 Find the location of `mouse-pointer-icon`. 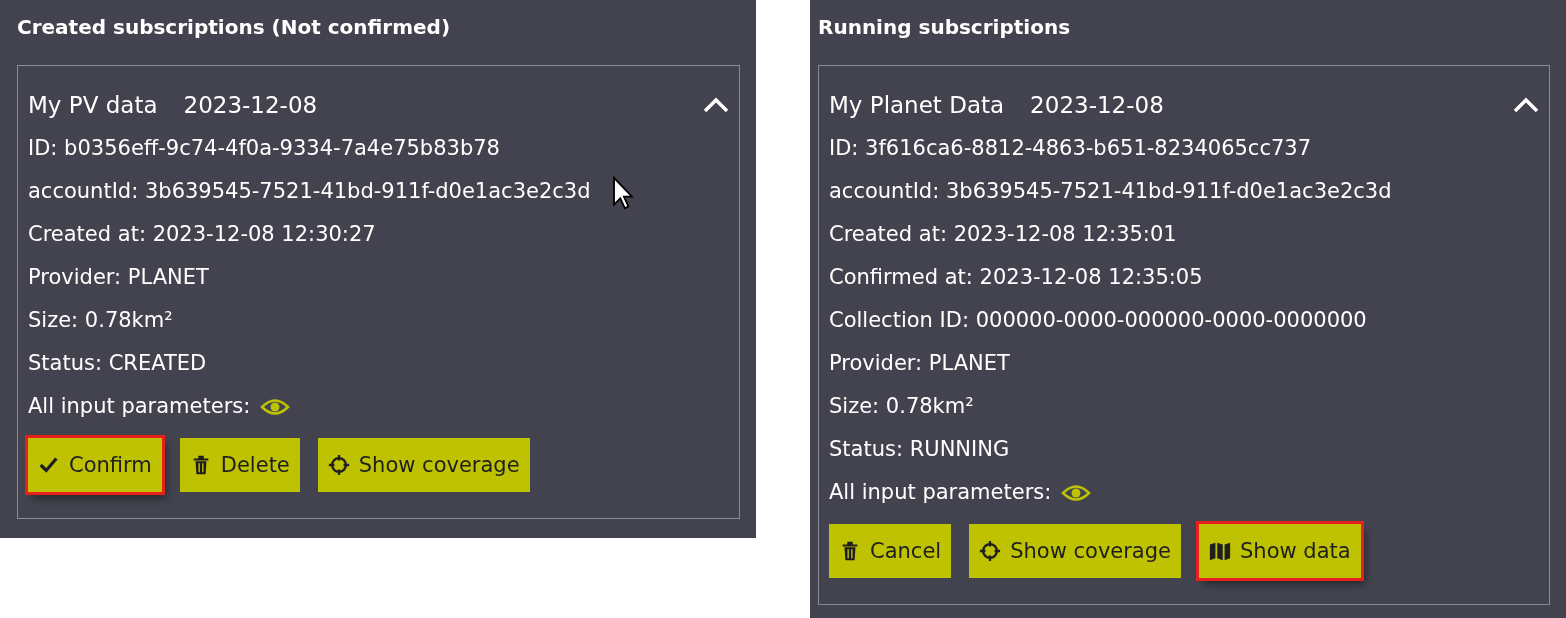

mouse-pointer-icon is located at coordinates (623, 193).